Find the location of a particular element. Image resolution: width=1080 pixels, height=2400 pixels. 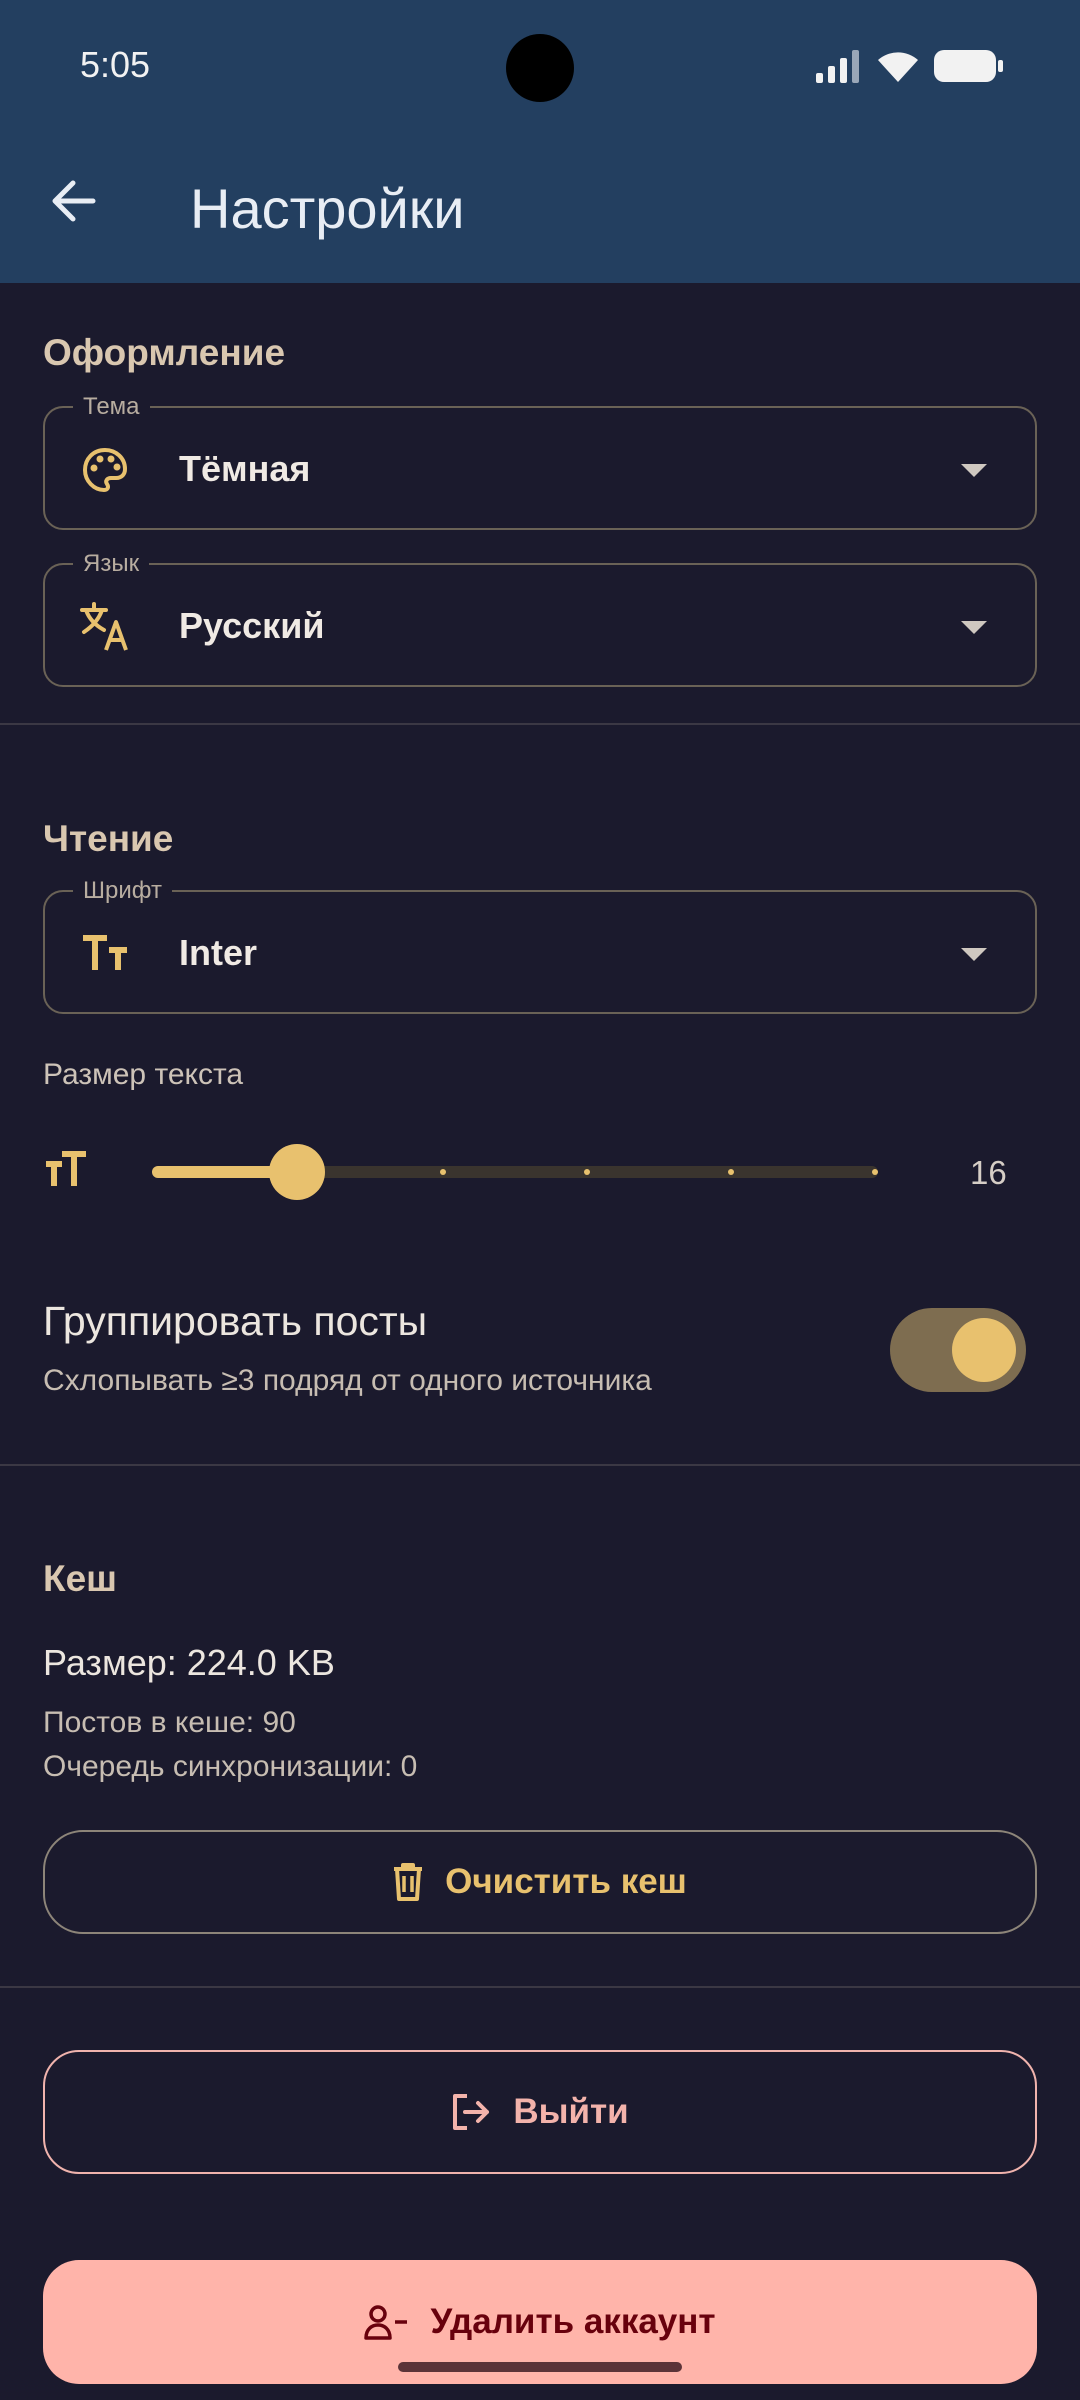

text-size-label: Размер текста is located at coordinates (143, 1074).